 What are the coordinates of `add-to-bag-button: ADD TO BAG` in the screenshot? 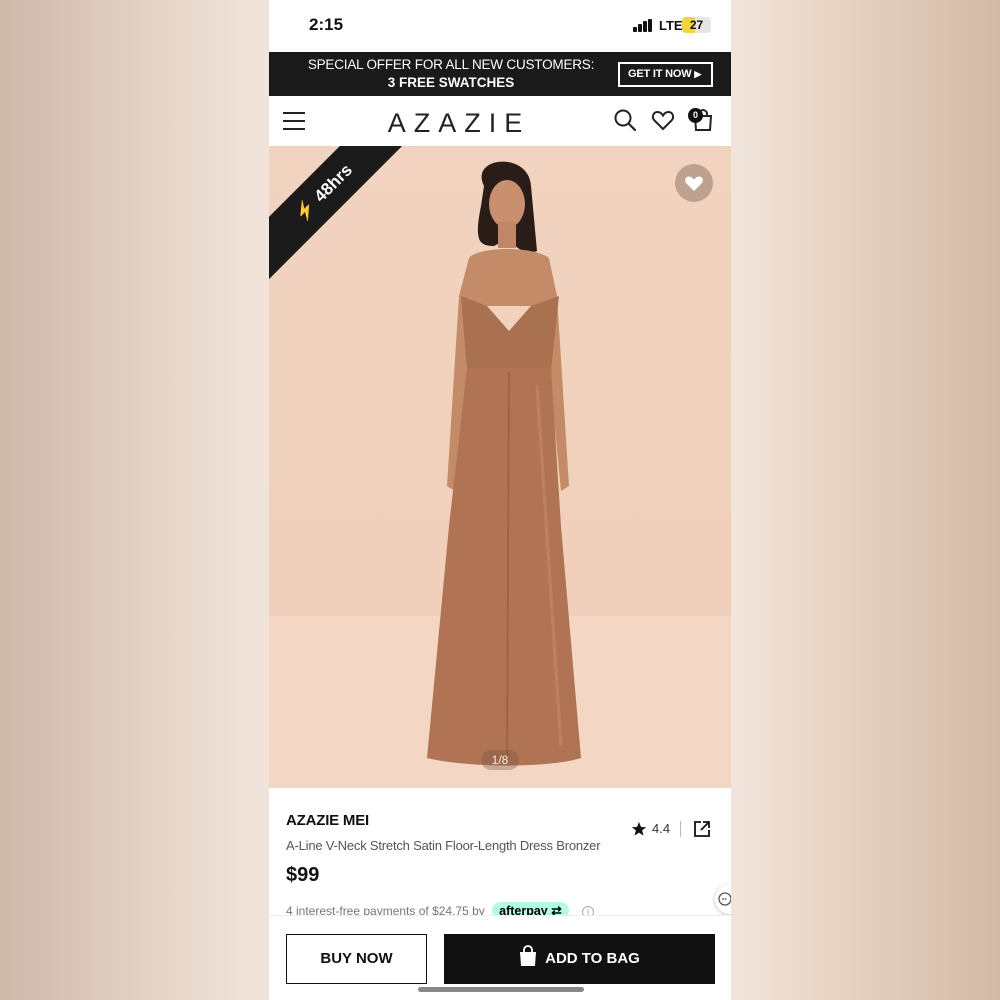 It's located at (579, 959).